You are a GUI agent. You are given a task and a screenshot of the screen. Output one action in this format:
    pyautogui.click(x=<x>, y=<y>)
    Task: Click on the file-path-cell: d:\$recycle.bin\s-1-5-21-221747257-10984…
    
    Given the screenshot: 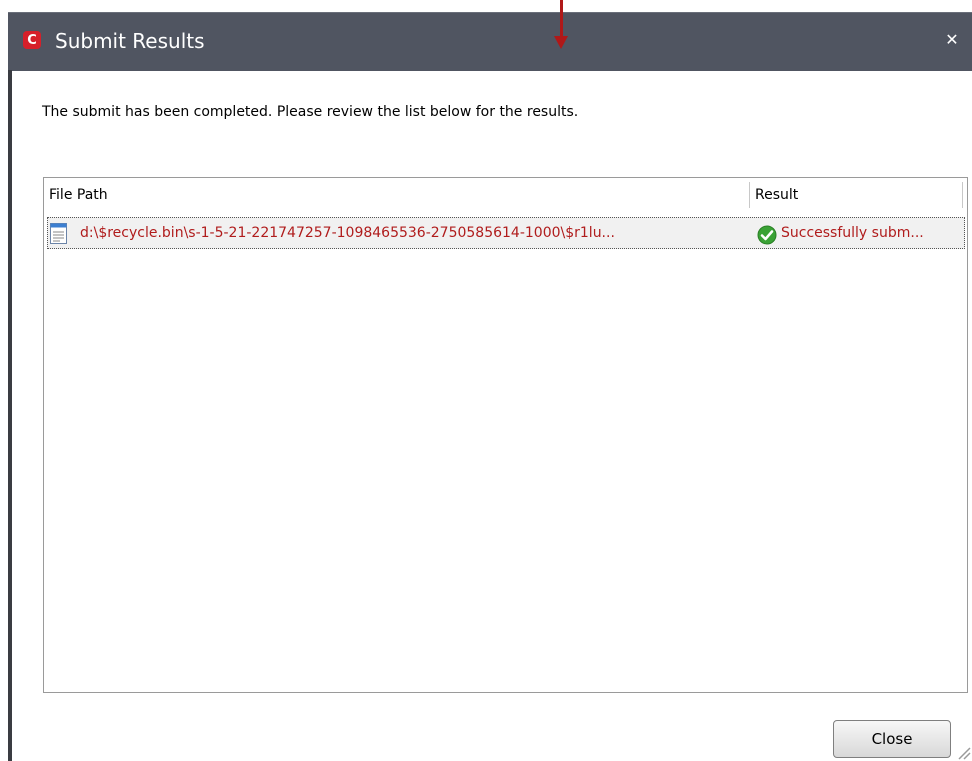 What is the action you would take?
    pyautogui.click(x=347, y=233)
    